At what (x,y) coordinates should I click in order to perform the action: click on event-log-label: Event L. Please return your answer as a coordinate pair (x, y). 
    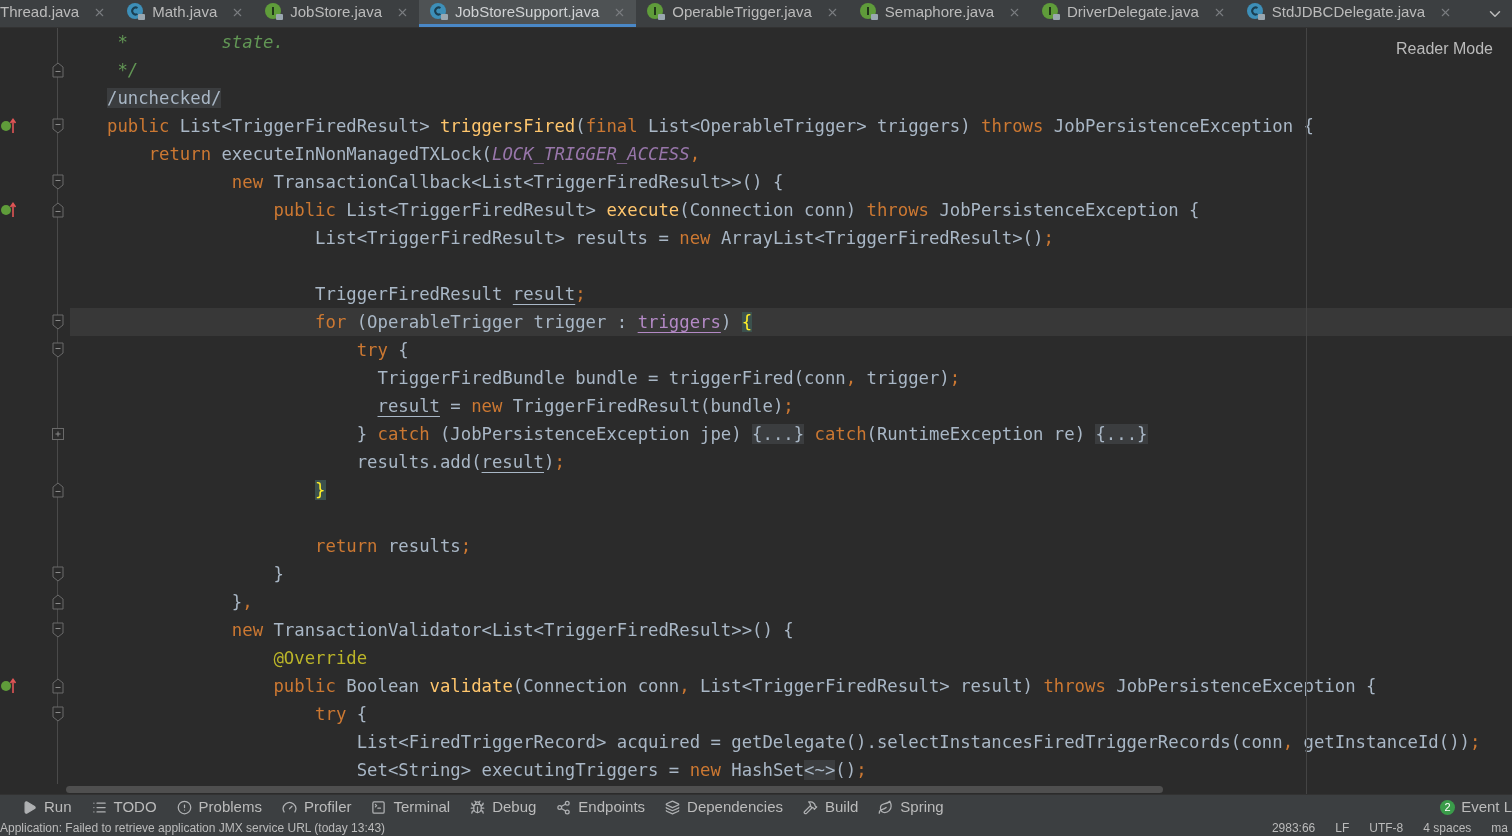
    Looking at the image, I should click on (1486, 807).